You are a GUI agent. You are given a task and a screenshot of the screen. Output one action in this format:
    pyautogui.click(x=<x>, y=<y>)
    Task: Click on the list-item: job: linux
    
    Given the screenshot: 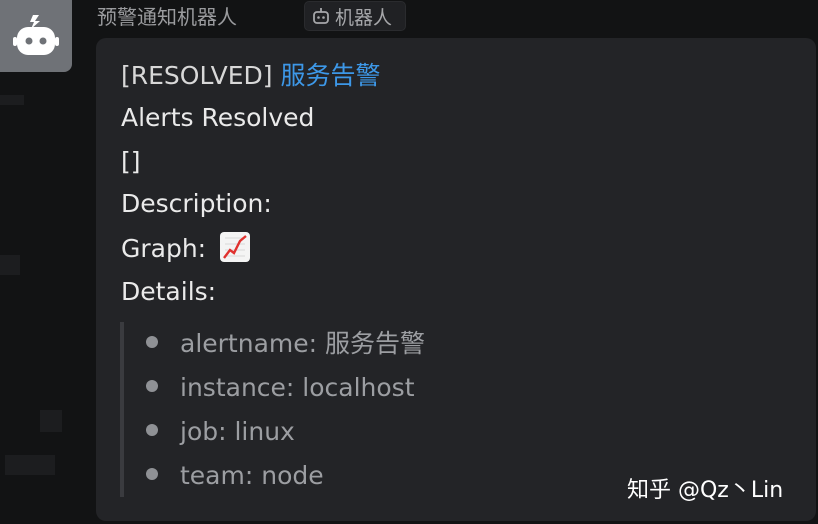 What is the action you would take?
    pyautogui.click(x=220, y=432)
    